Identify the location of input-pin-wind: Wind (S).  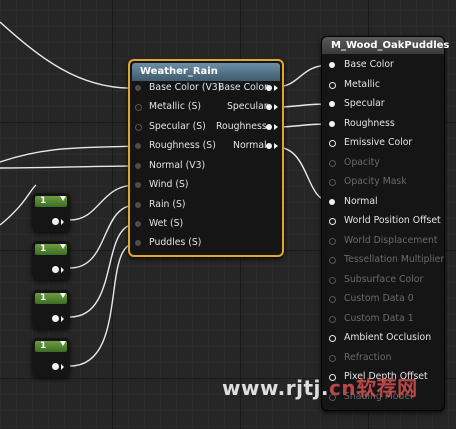
(161, 185).